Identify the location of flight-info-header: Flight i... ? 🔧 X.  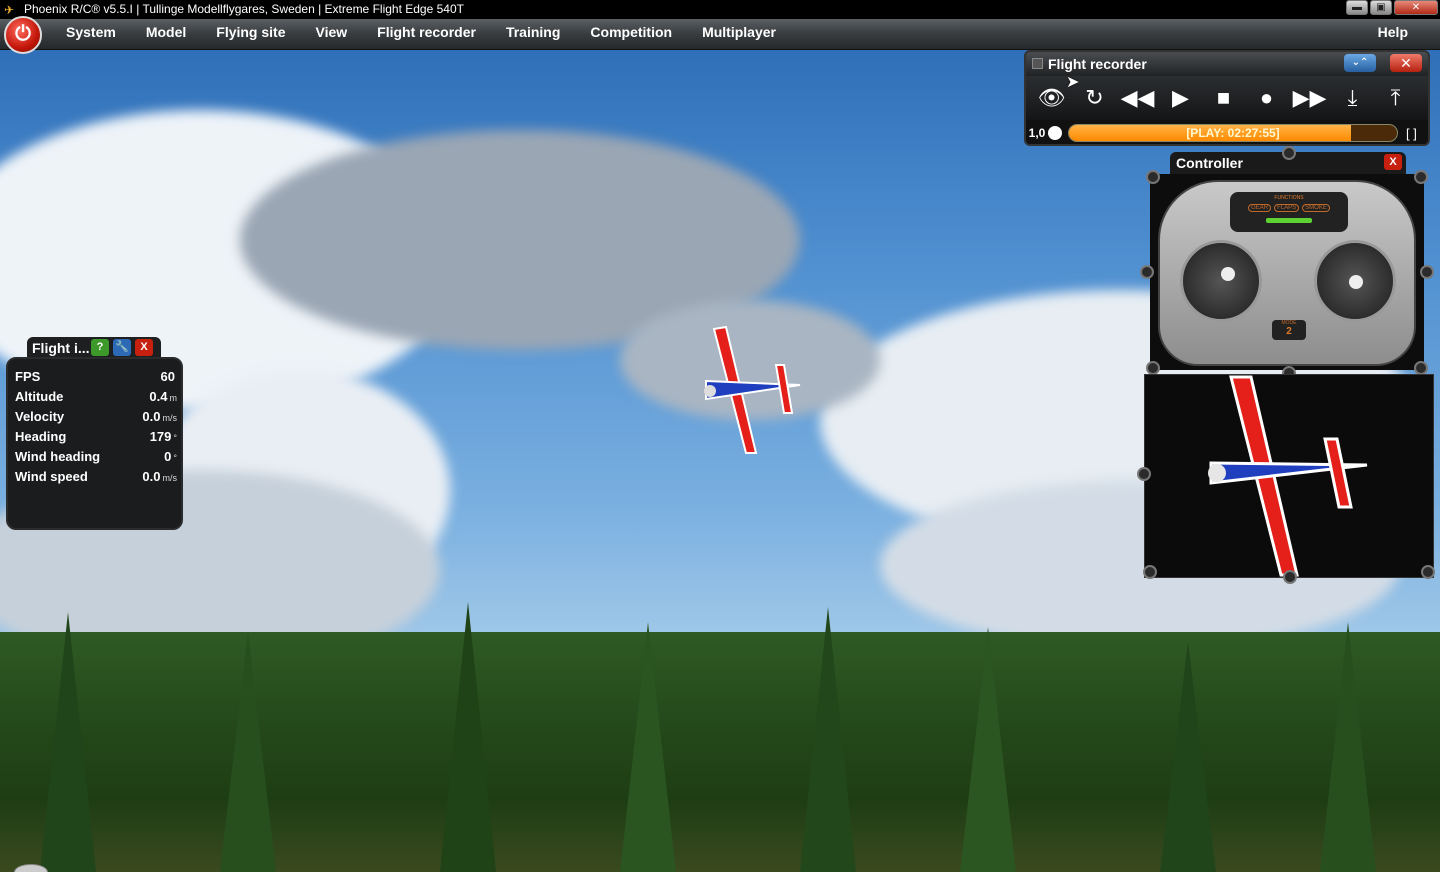
(94, 348).